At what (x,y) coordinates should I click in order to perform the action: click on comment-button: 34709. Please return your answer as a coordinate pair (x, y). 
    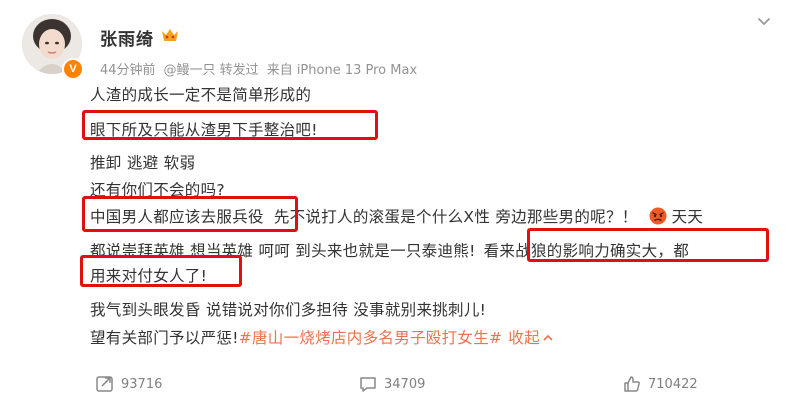
    Looking at the image, I should click on (391, 384).